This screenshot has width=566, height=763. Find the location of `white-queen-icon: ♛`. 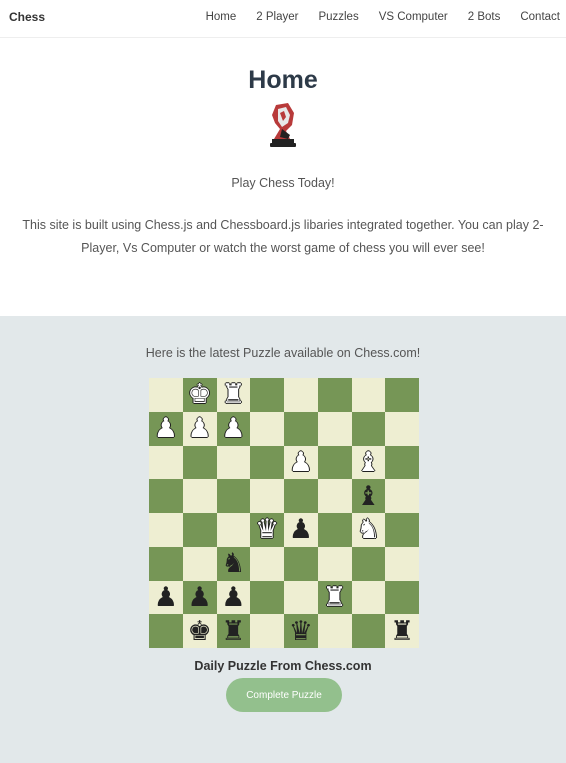

white-queen-icon: ♛ is located at coordinates (267, 529).